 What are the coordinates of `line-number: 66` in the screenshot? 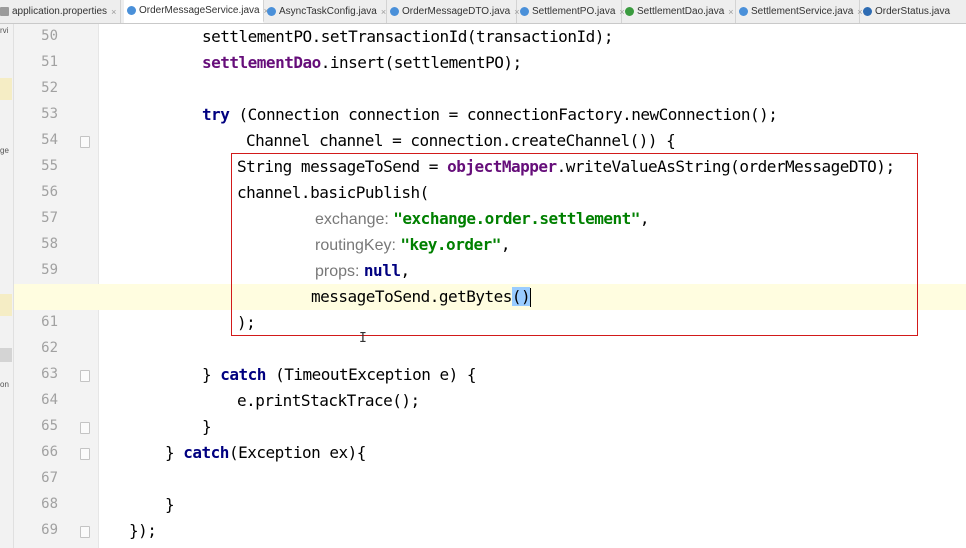 It's located at (49, 452).